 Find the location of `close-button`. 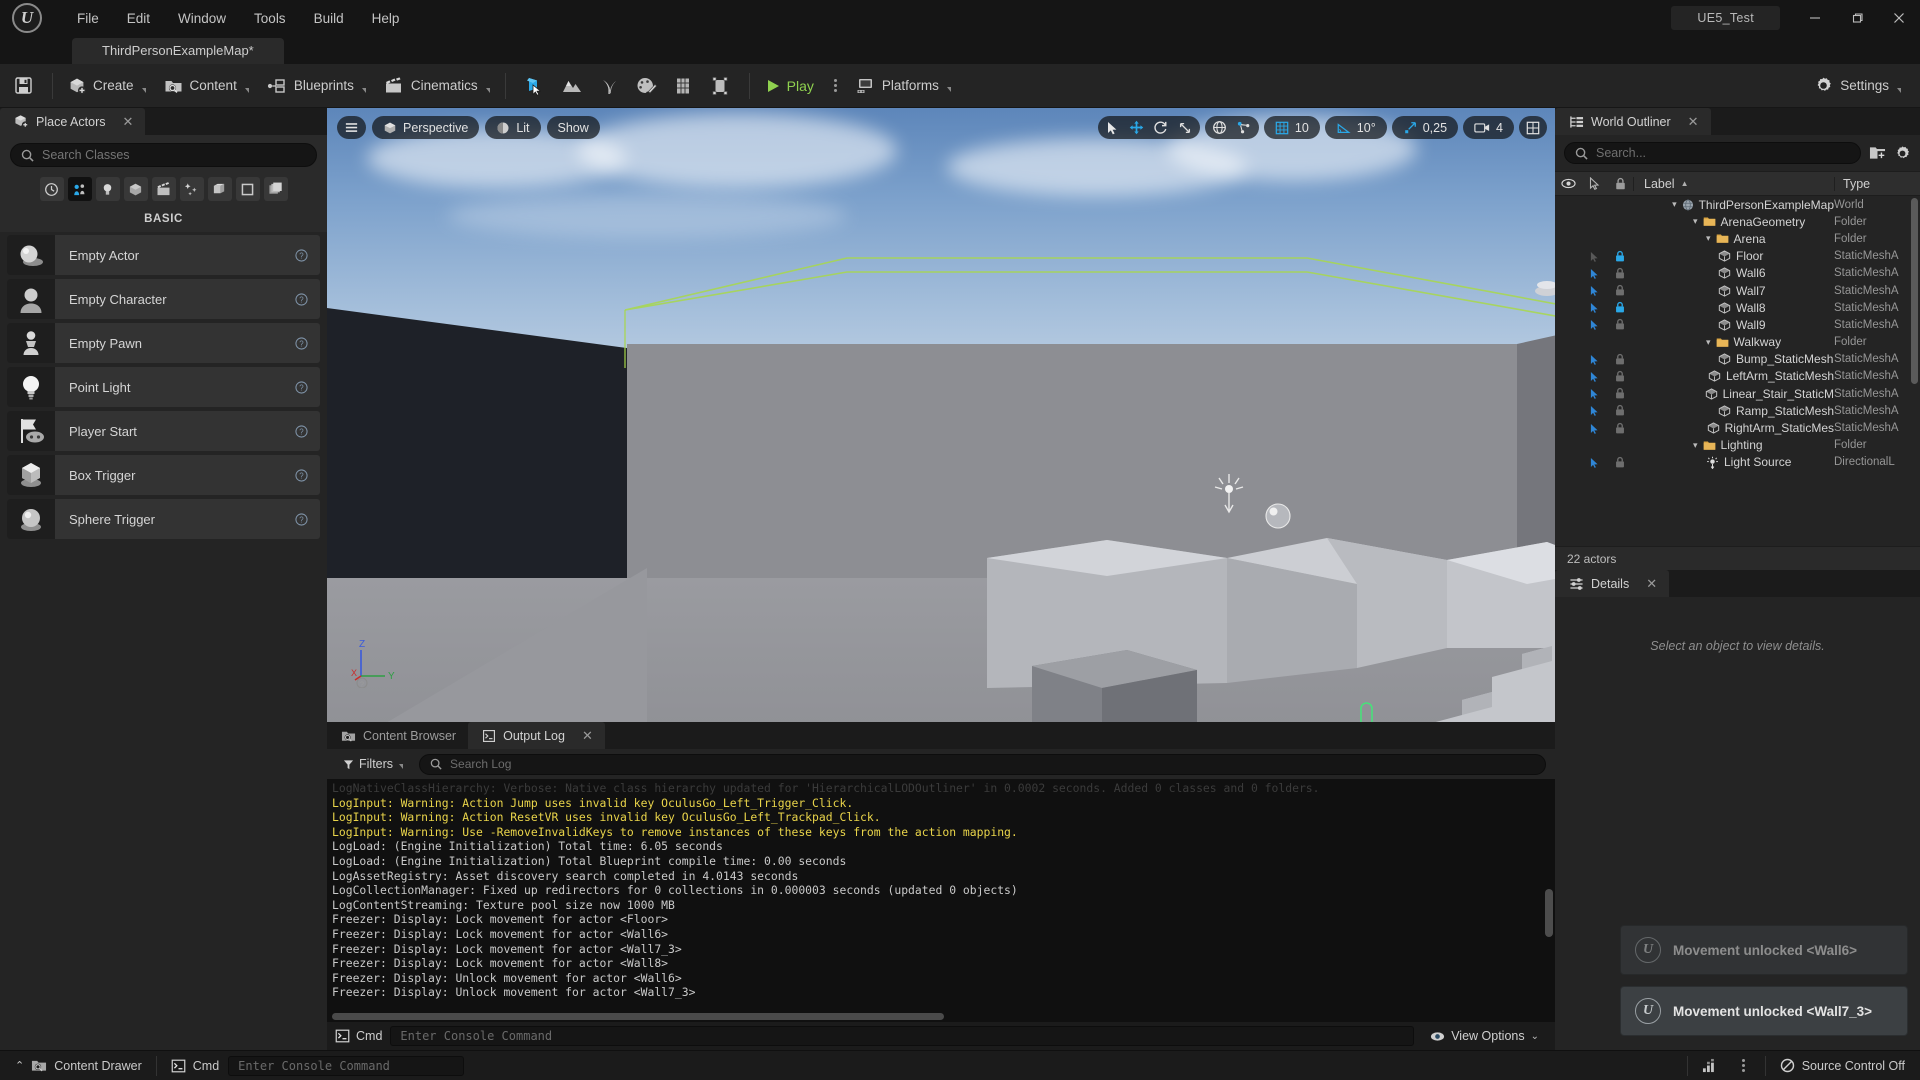

close-button is located at coordinates (1899, 18).